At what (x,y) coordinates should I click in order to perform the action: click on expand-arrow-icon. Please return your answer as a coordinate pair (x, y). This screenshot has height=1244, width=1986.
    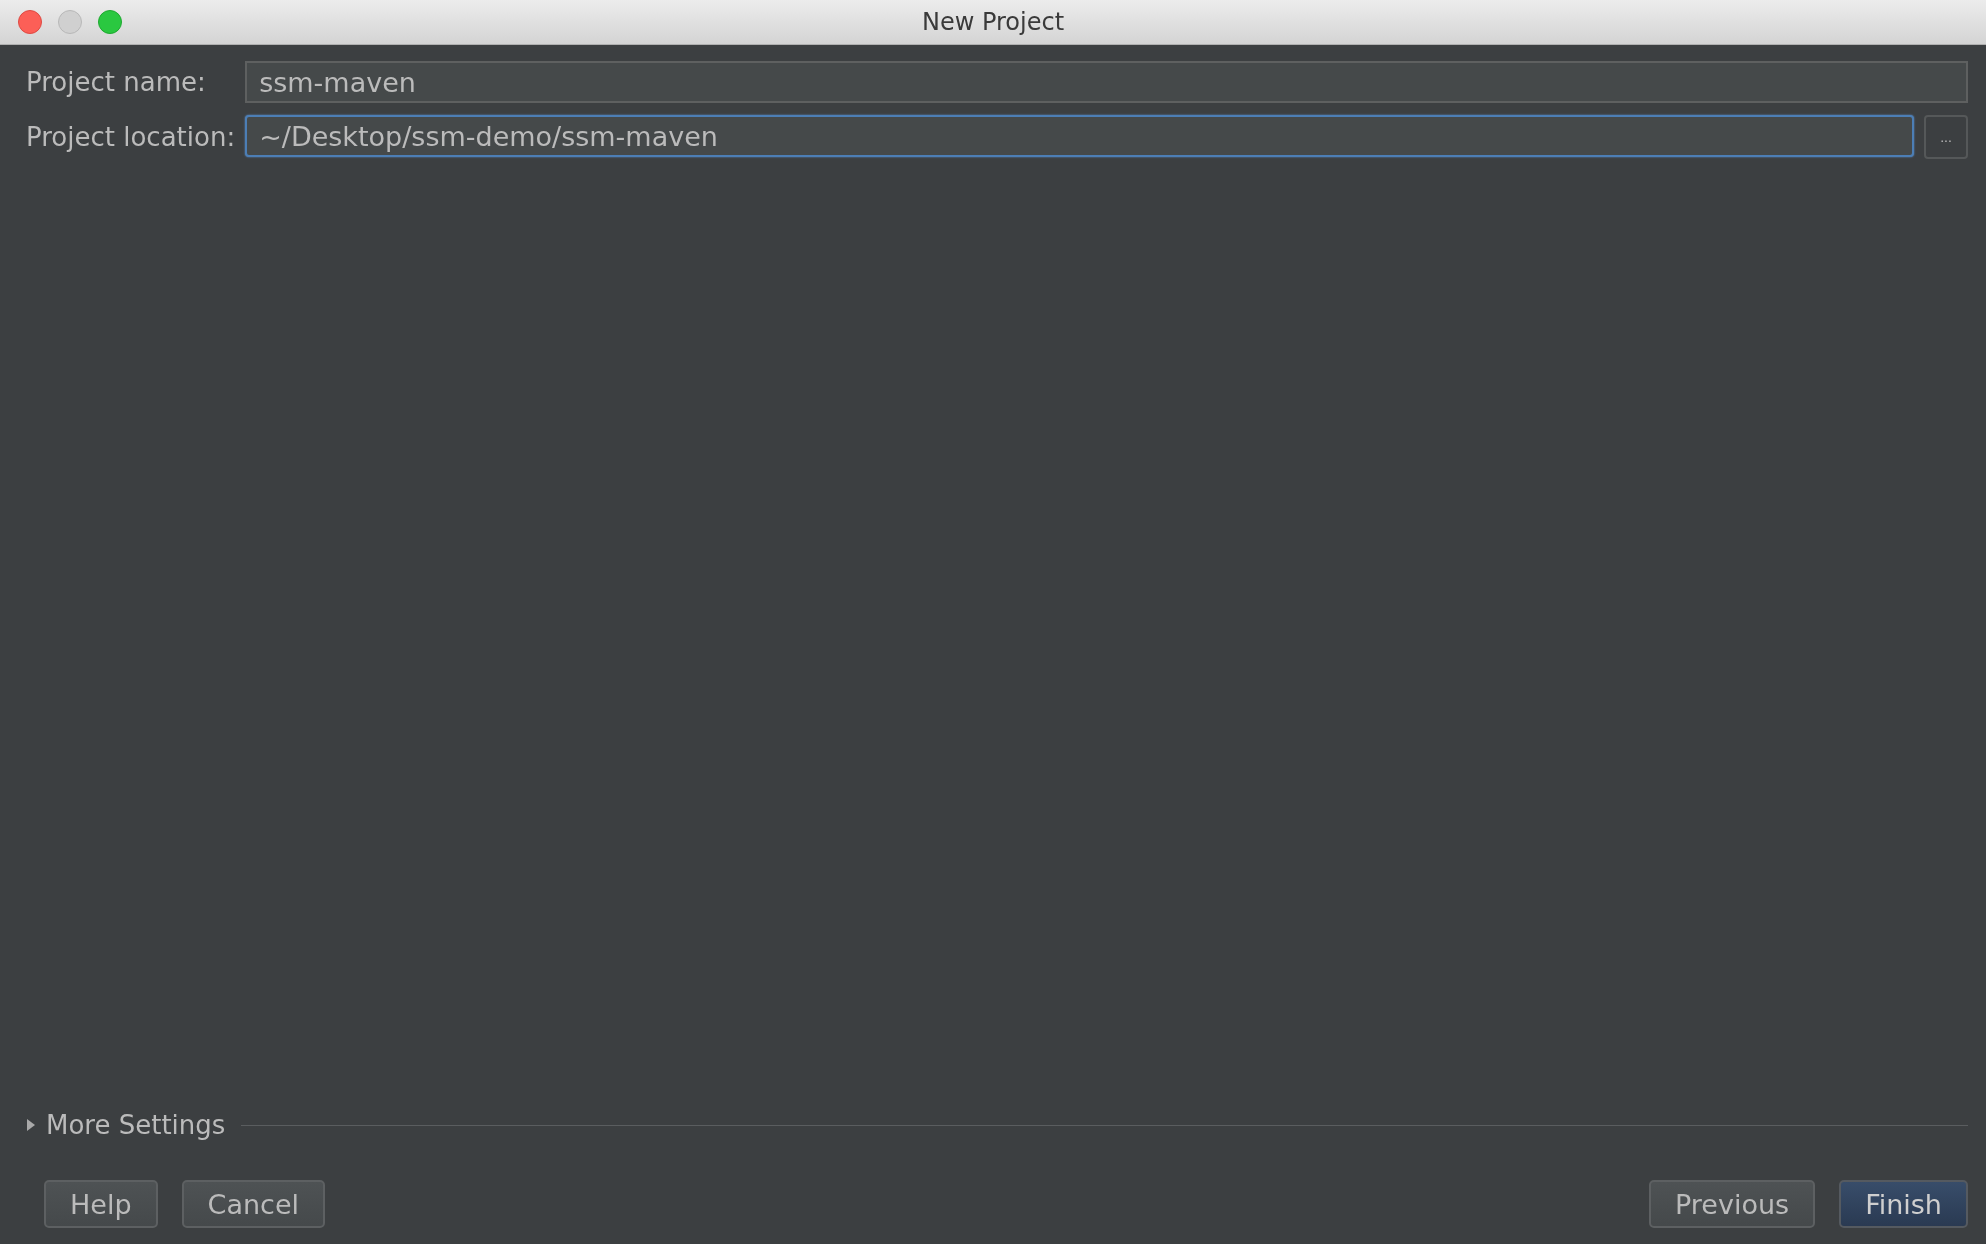
    Looking at the image, I should click on (31, 1125).